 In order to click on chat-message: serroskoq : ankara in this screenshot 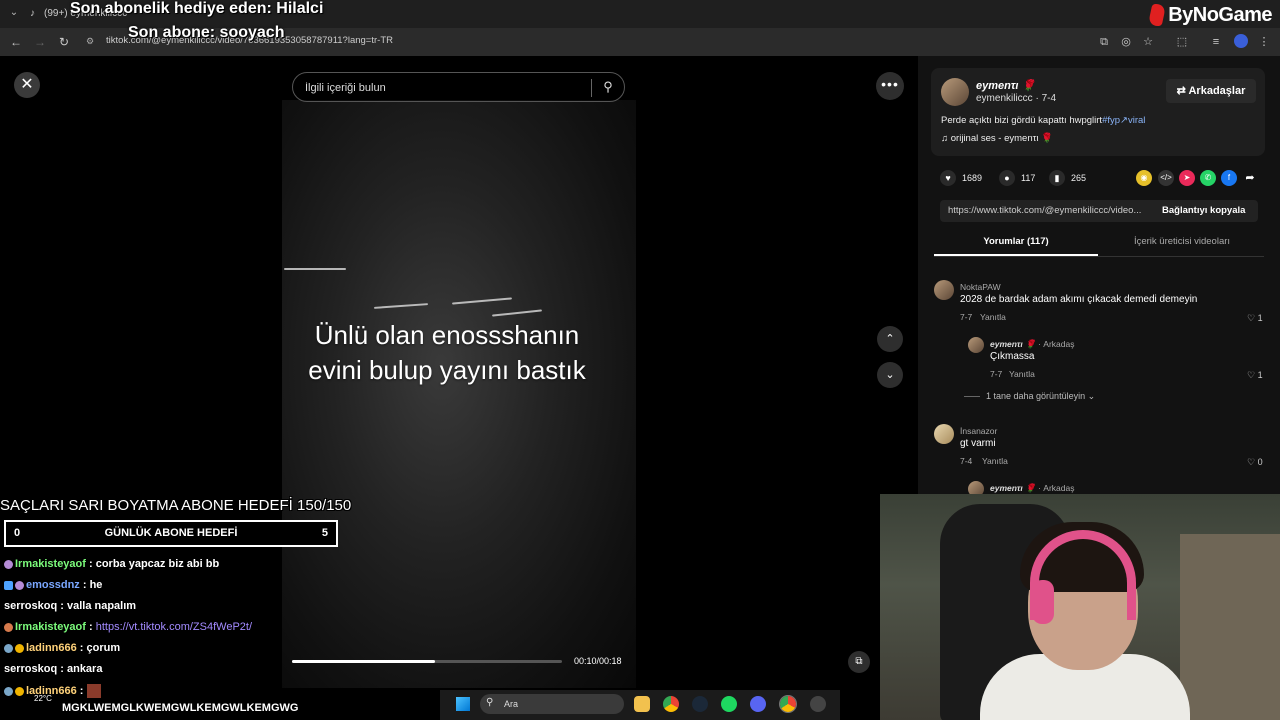, I will do `click(53, 669)`.